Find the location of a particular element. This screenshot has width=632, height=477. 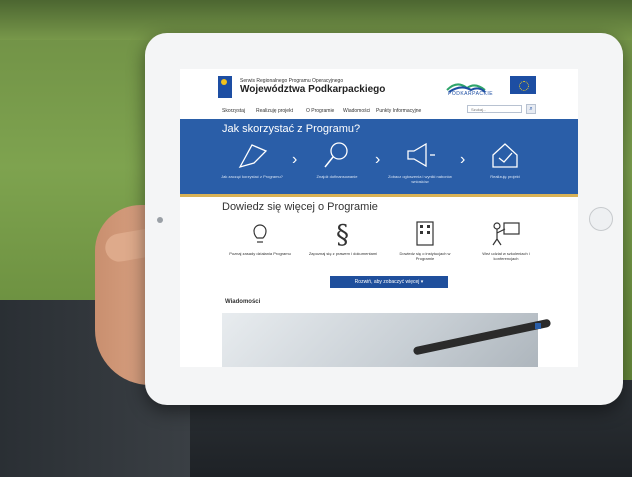

card-label: Weź udział w szkoleniach i konferencjach is located at coordinates (506, 256).